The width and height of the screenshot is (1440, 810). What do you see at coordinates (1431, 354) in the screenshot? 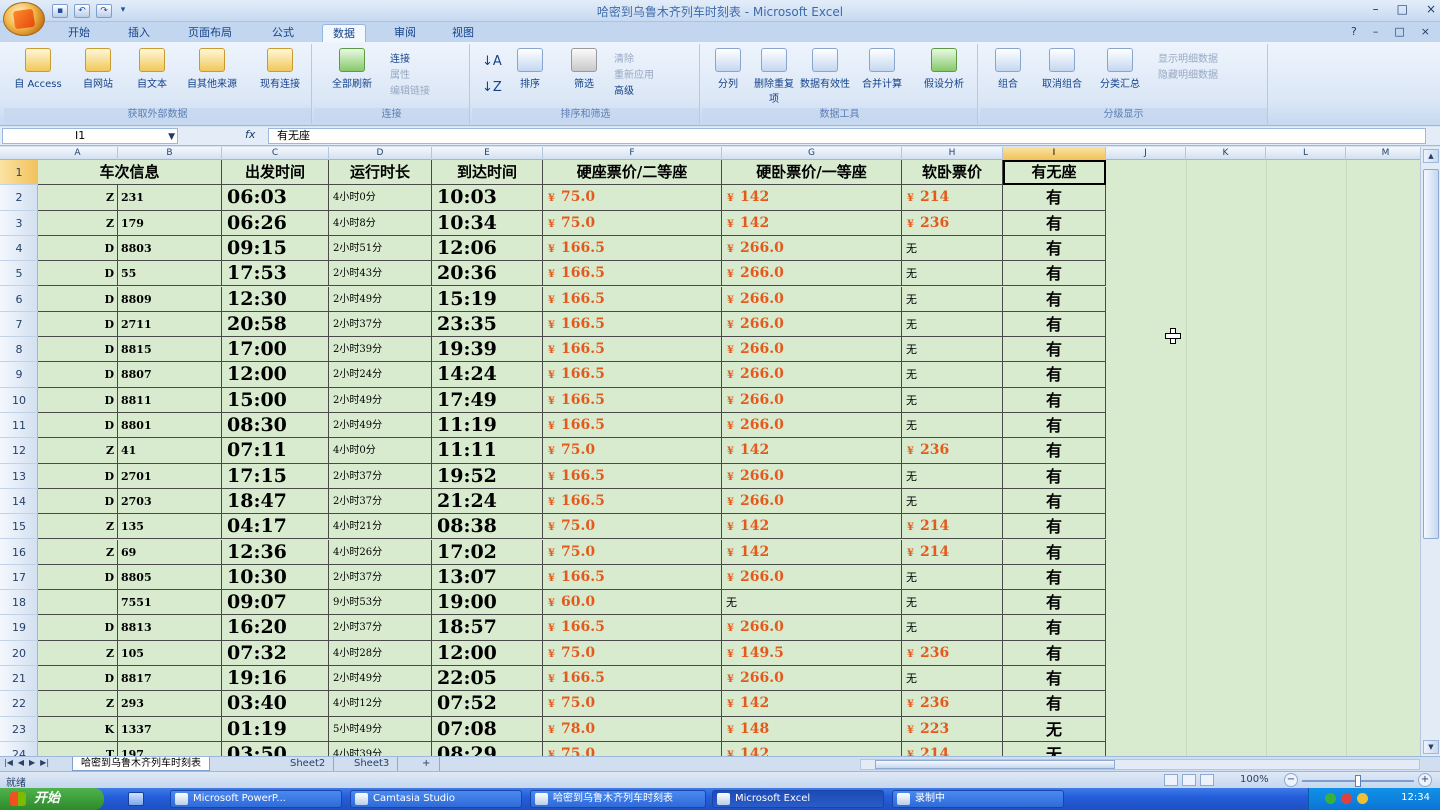
I see `vertical-scroll-thumb` at bounding box center [1431, 354].